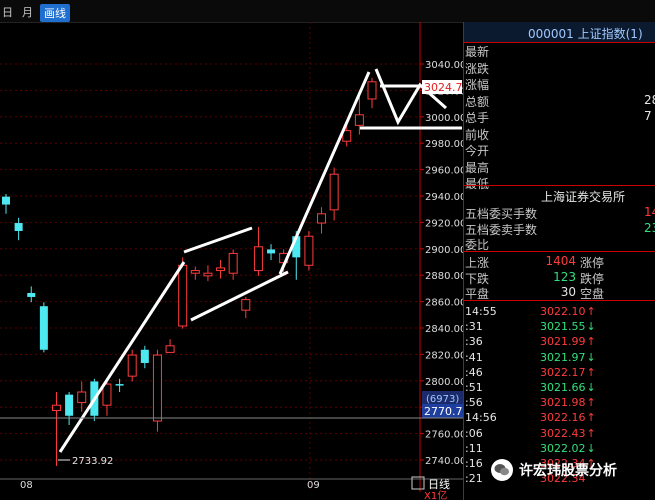  Describe the element at coordinates (583, 197) in the screenshot. I see `exchange-name: 上海证券交易所` at that location.